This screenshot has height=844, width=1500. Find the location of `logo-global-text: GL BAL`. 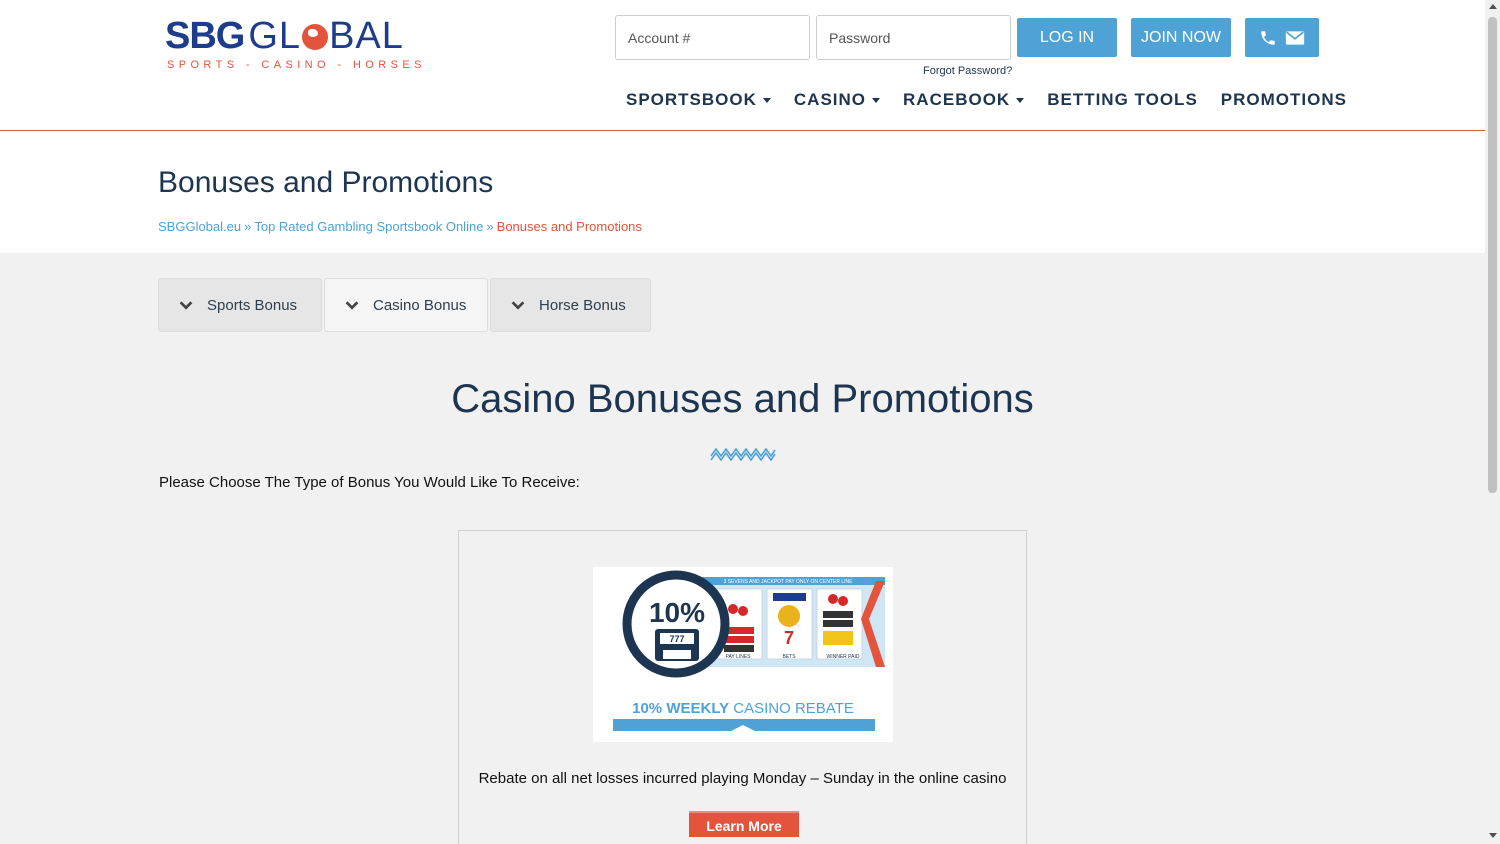

logo-global-text: GL BAL is located at coordinates (326, 36).